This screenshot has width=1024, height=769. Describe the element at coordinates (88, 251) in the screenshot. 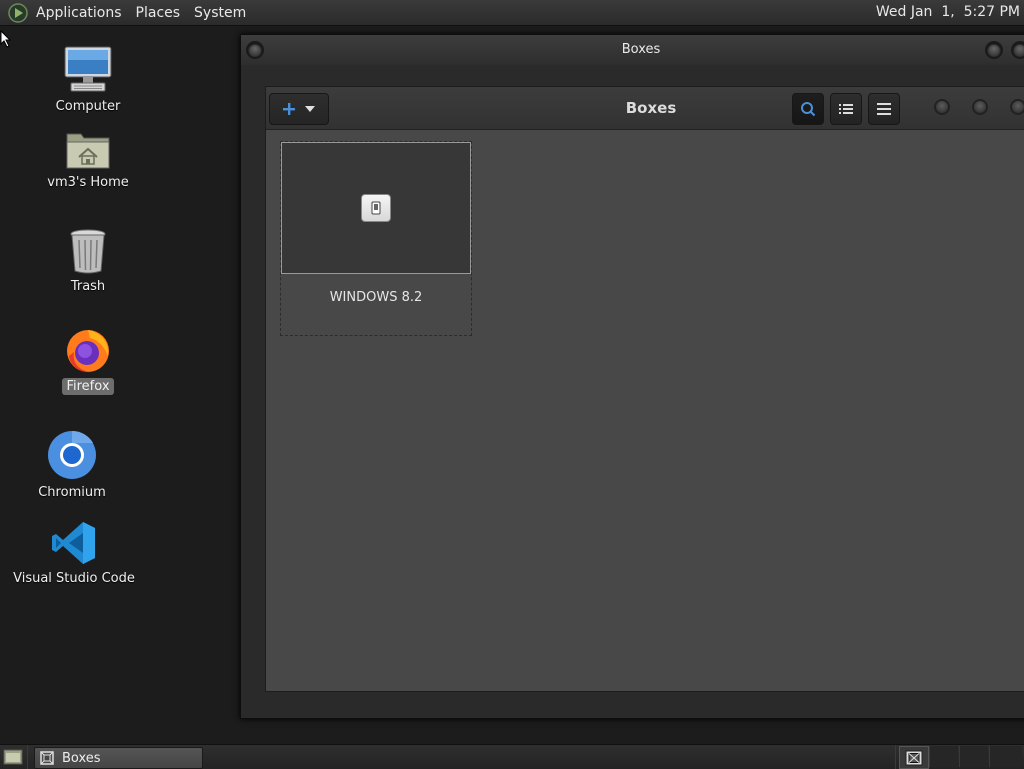

I see `trash-icon` at that location.